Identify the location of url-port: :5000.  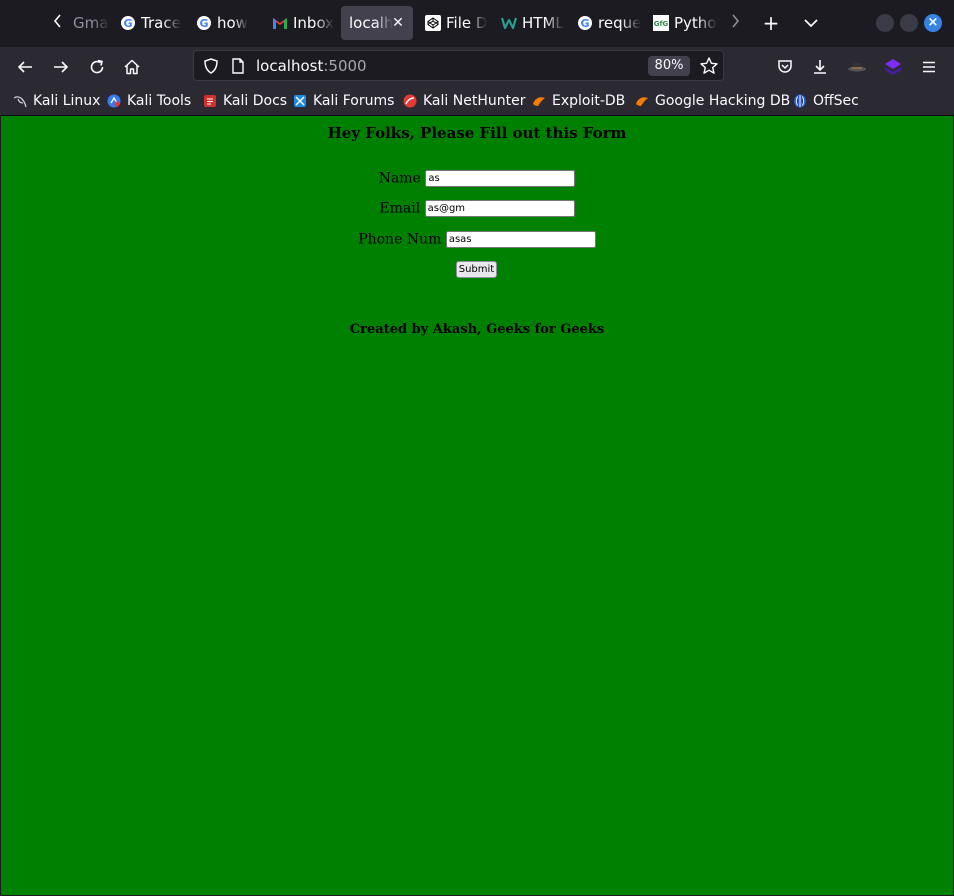
(345, 66).